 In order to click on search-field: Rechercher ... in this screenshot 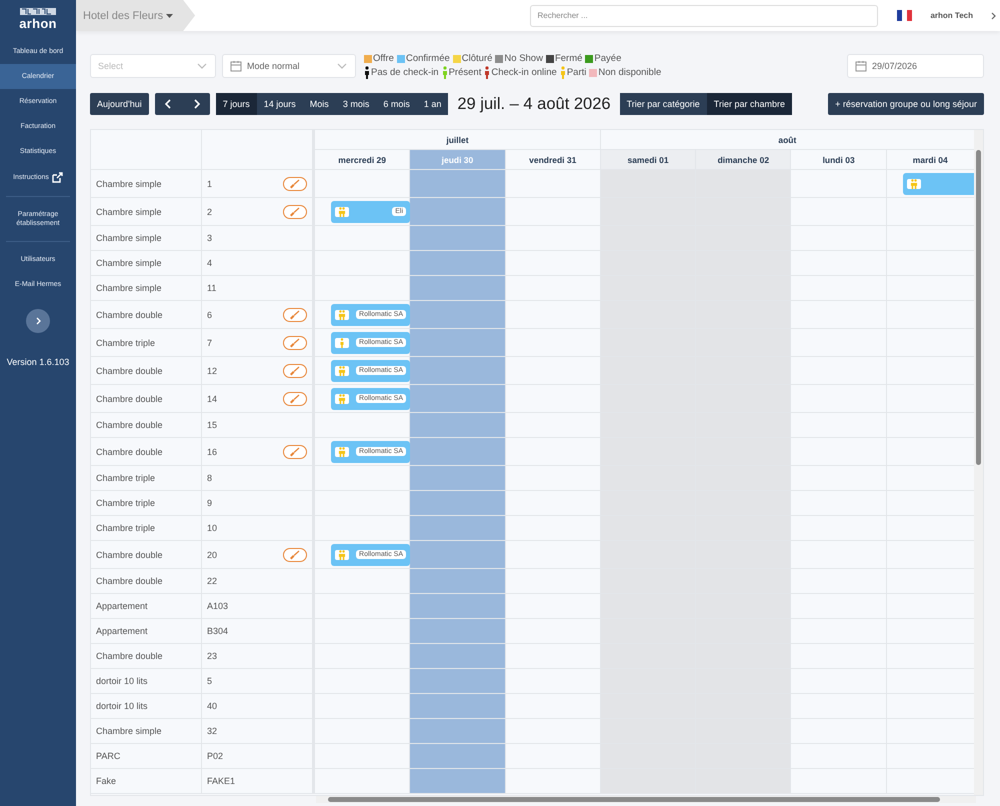, I will do `click(704, 15)`.